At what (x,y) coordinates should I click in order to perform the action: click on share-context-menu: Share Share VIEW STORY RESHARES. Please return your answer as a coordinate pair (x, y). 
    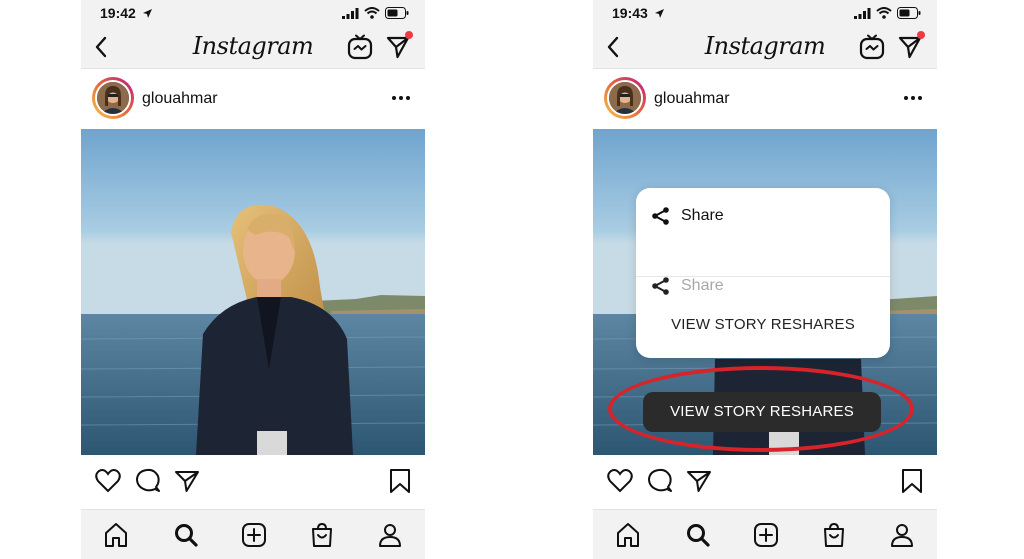
    Looking at the image, I should click on (763, 273).